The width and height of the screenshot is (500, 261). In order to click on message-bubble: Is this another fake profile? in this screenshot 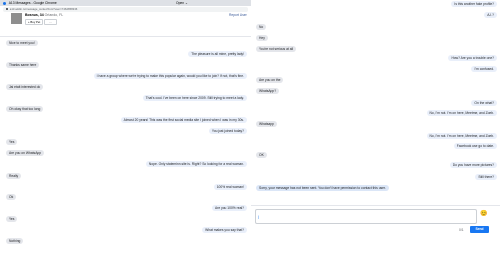, I will do `click(474, 4)`.